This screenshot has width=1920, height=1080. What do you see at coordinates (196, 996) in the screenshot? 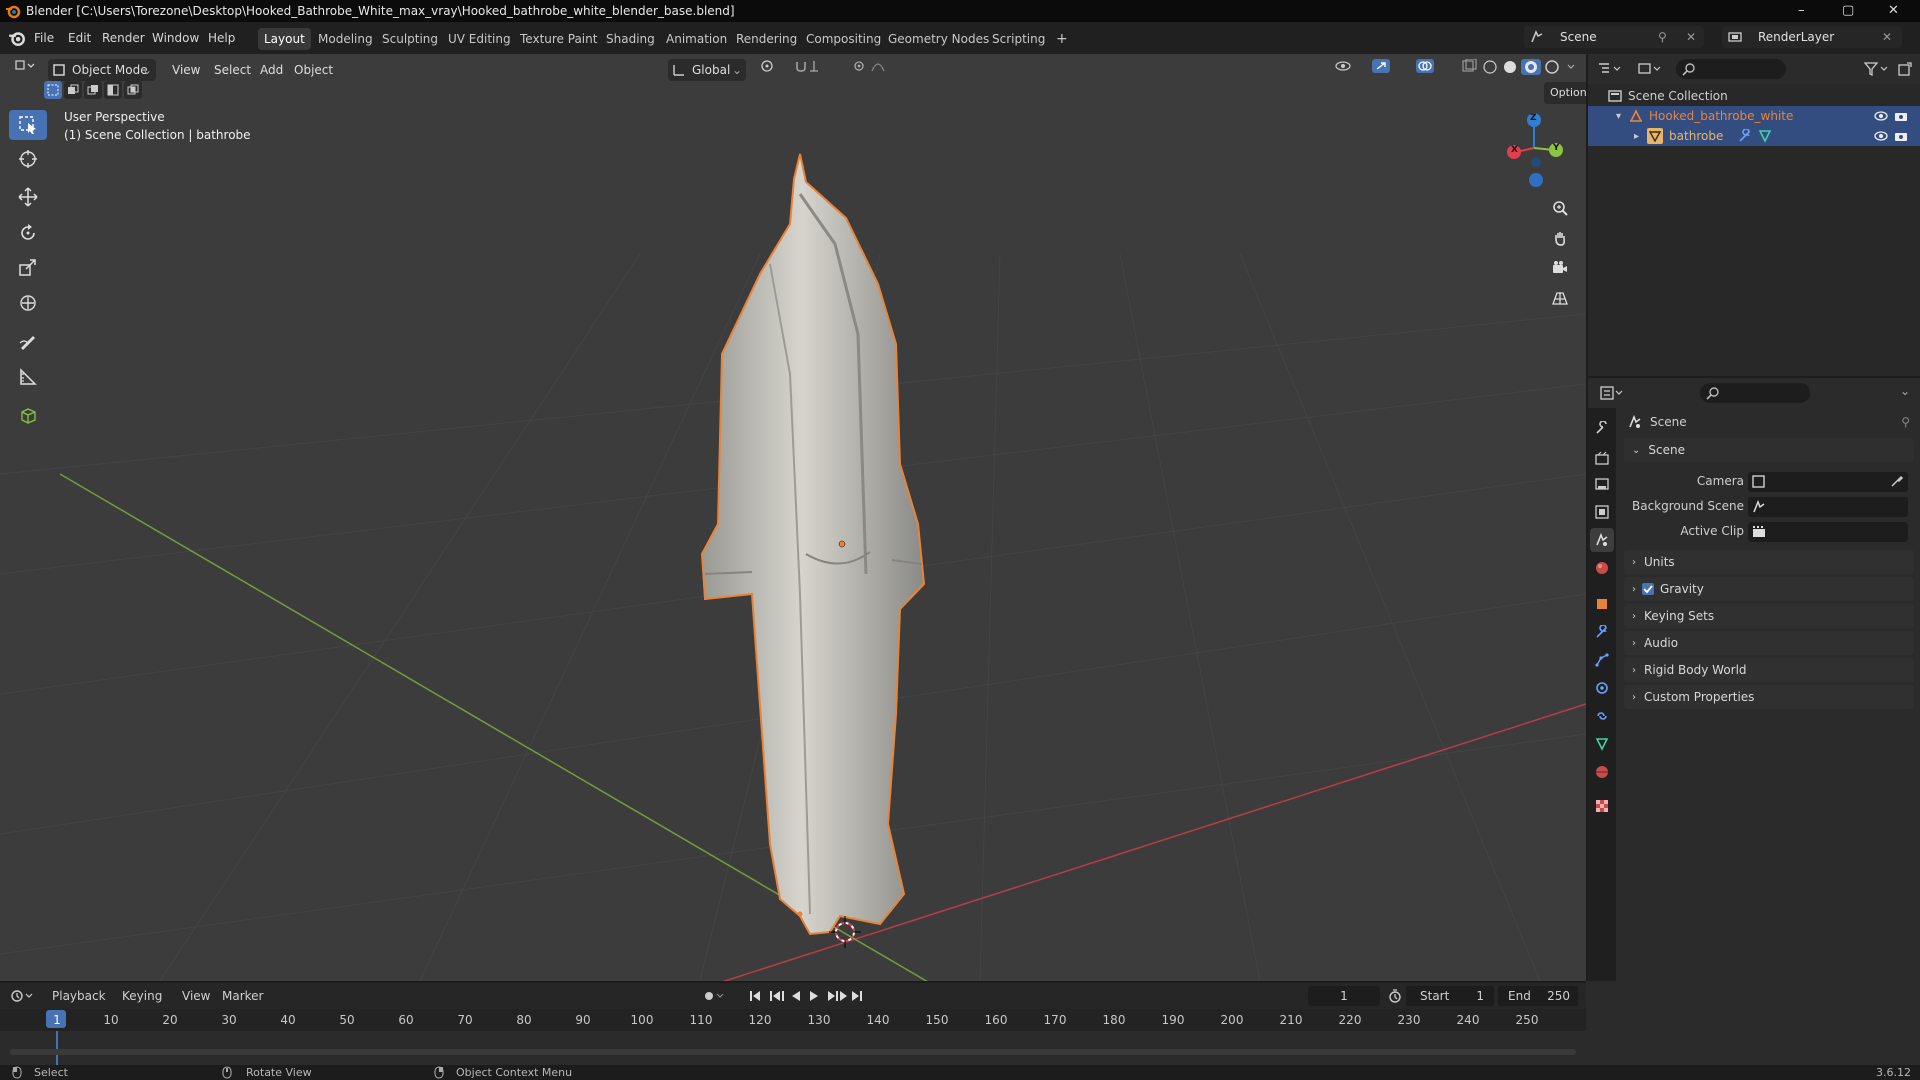
I see `timeline-menu-view: View` at bounding box center [196, 996].